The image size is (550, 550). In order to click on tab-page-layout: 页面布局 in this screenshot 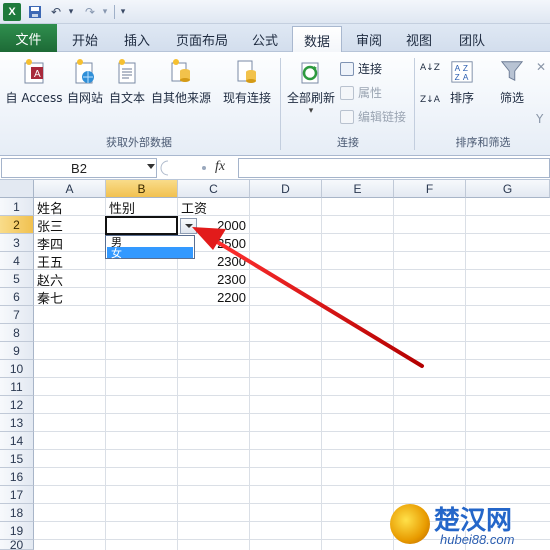, I will do `click(202, 39)`.